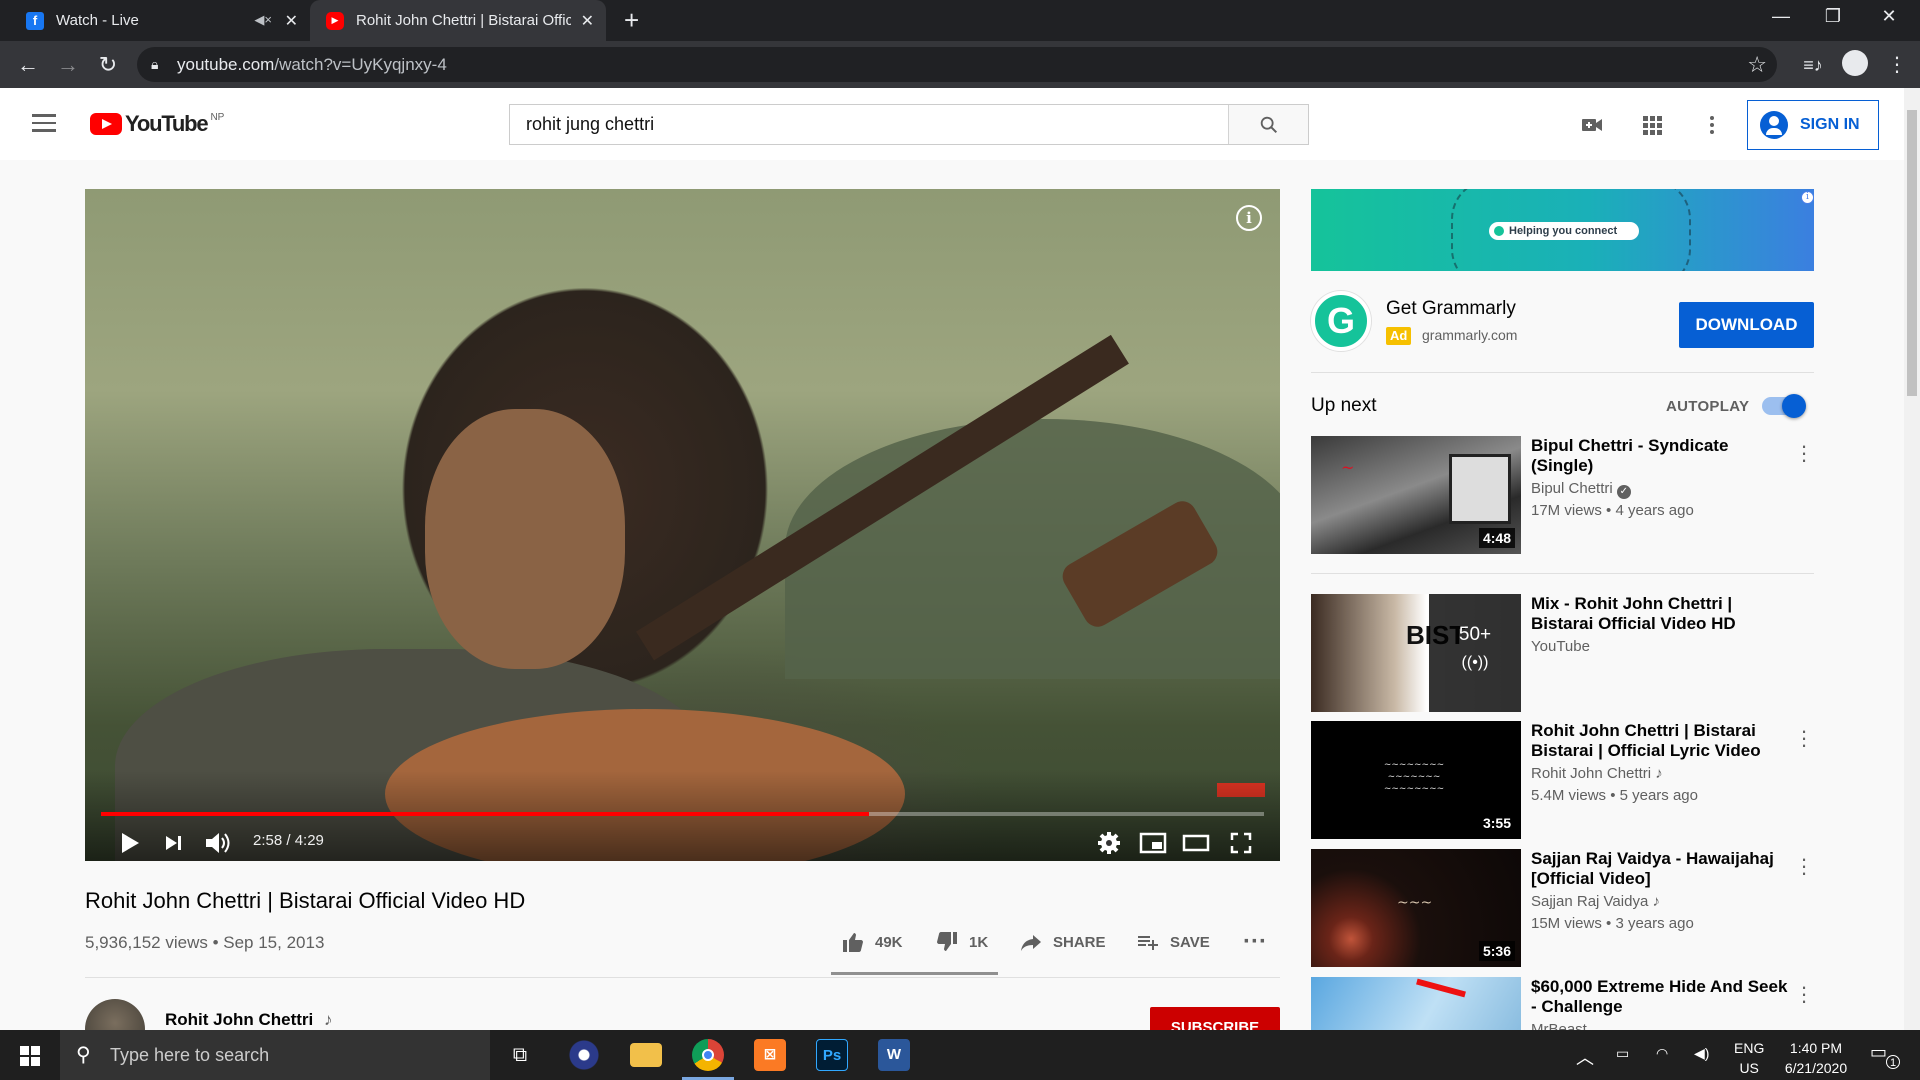 Image resolution: width=1920 pixels, height=1080 pixels. What do you see at coordinates (68, 65) in the screenshot?
I see `forward-icon: →` at bounding box center [68, 65].